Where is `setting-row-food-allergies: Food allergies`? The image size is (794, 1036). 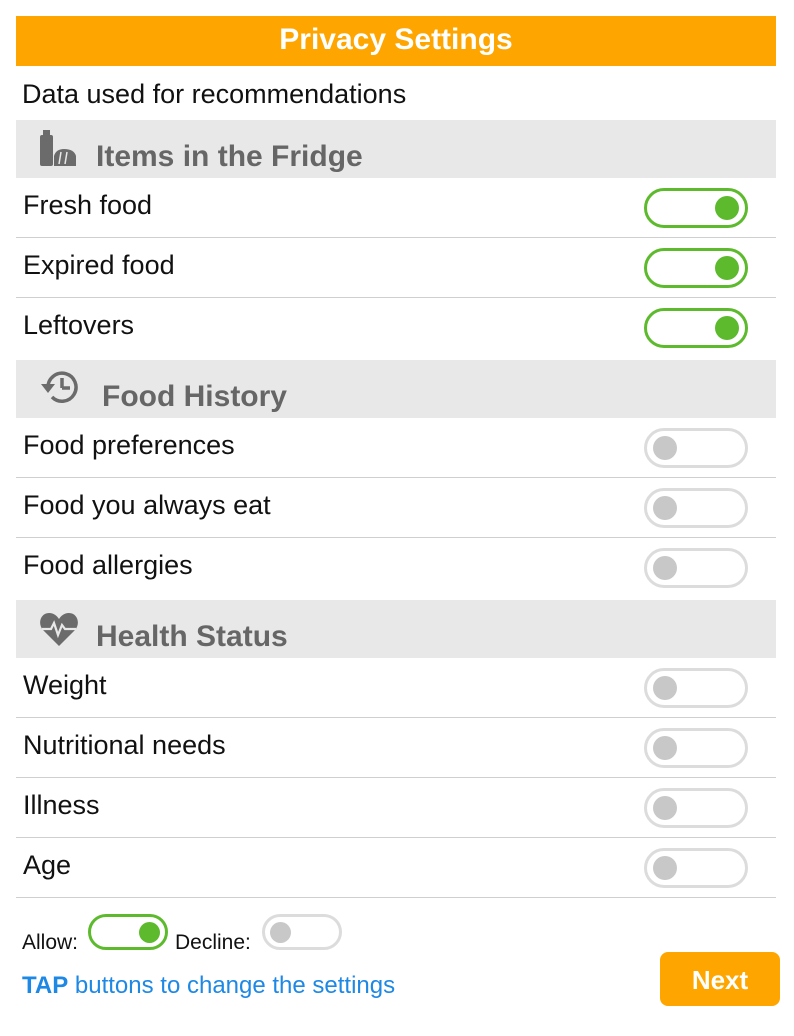 setting-row-food-allergies: Food allergies is located at coordinates (396, 568).